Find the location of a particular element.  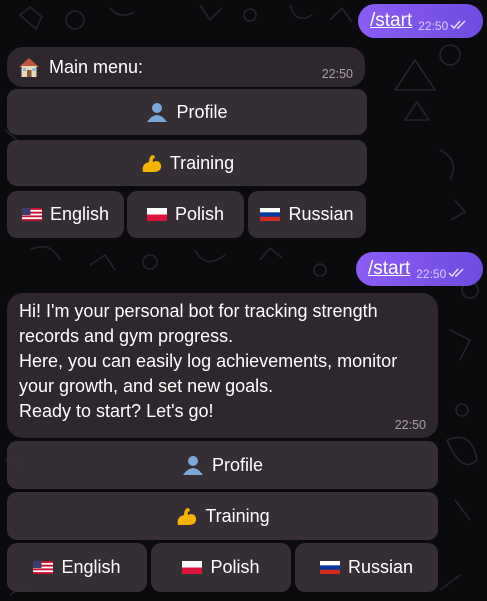

menu-title: Main menu: is located at coordinates (96, 66).